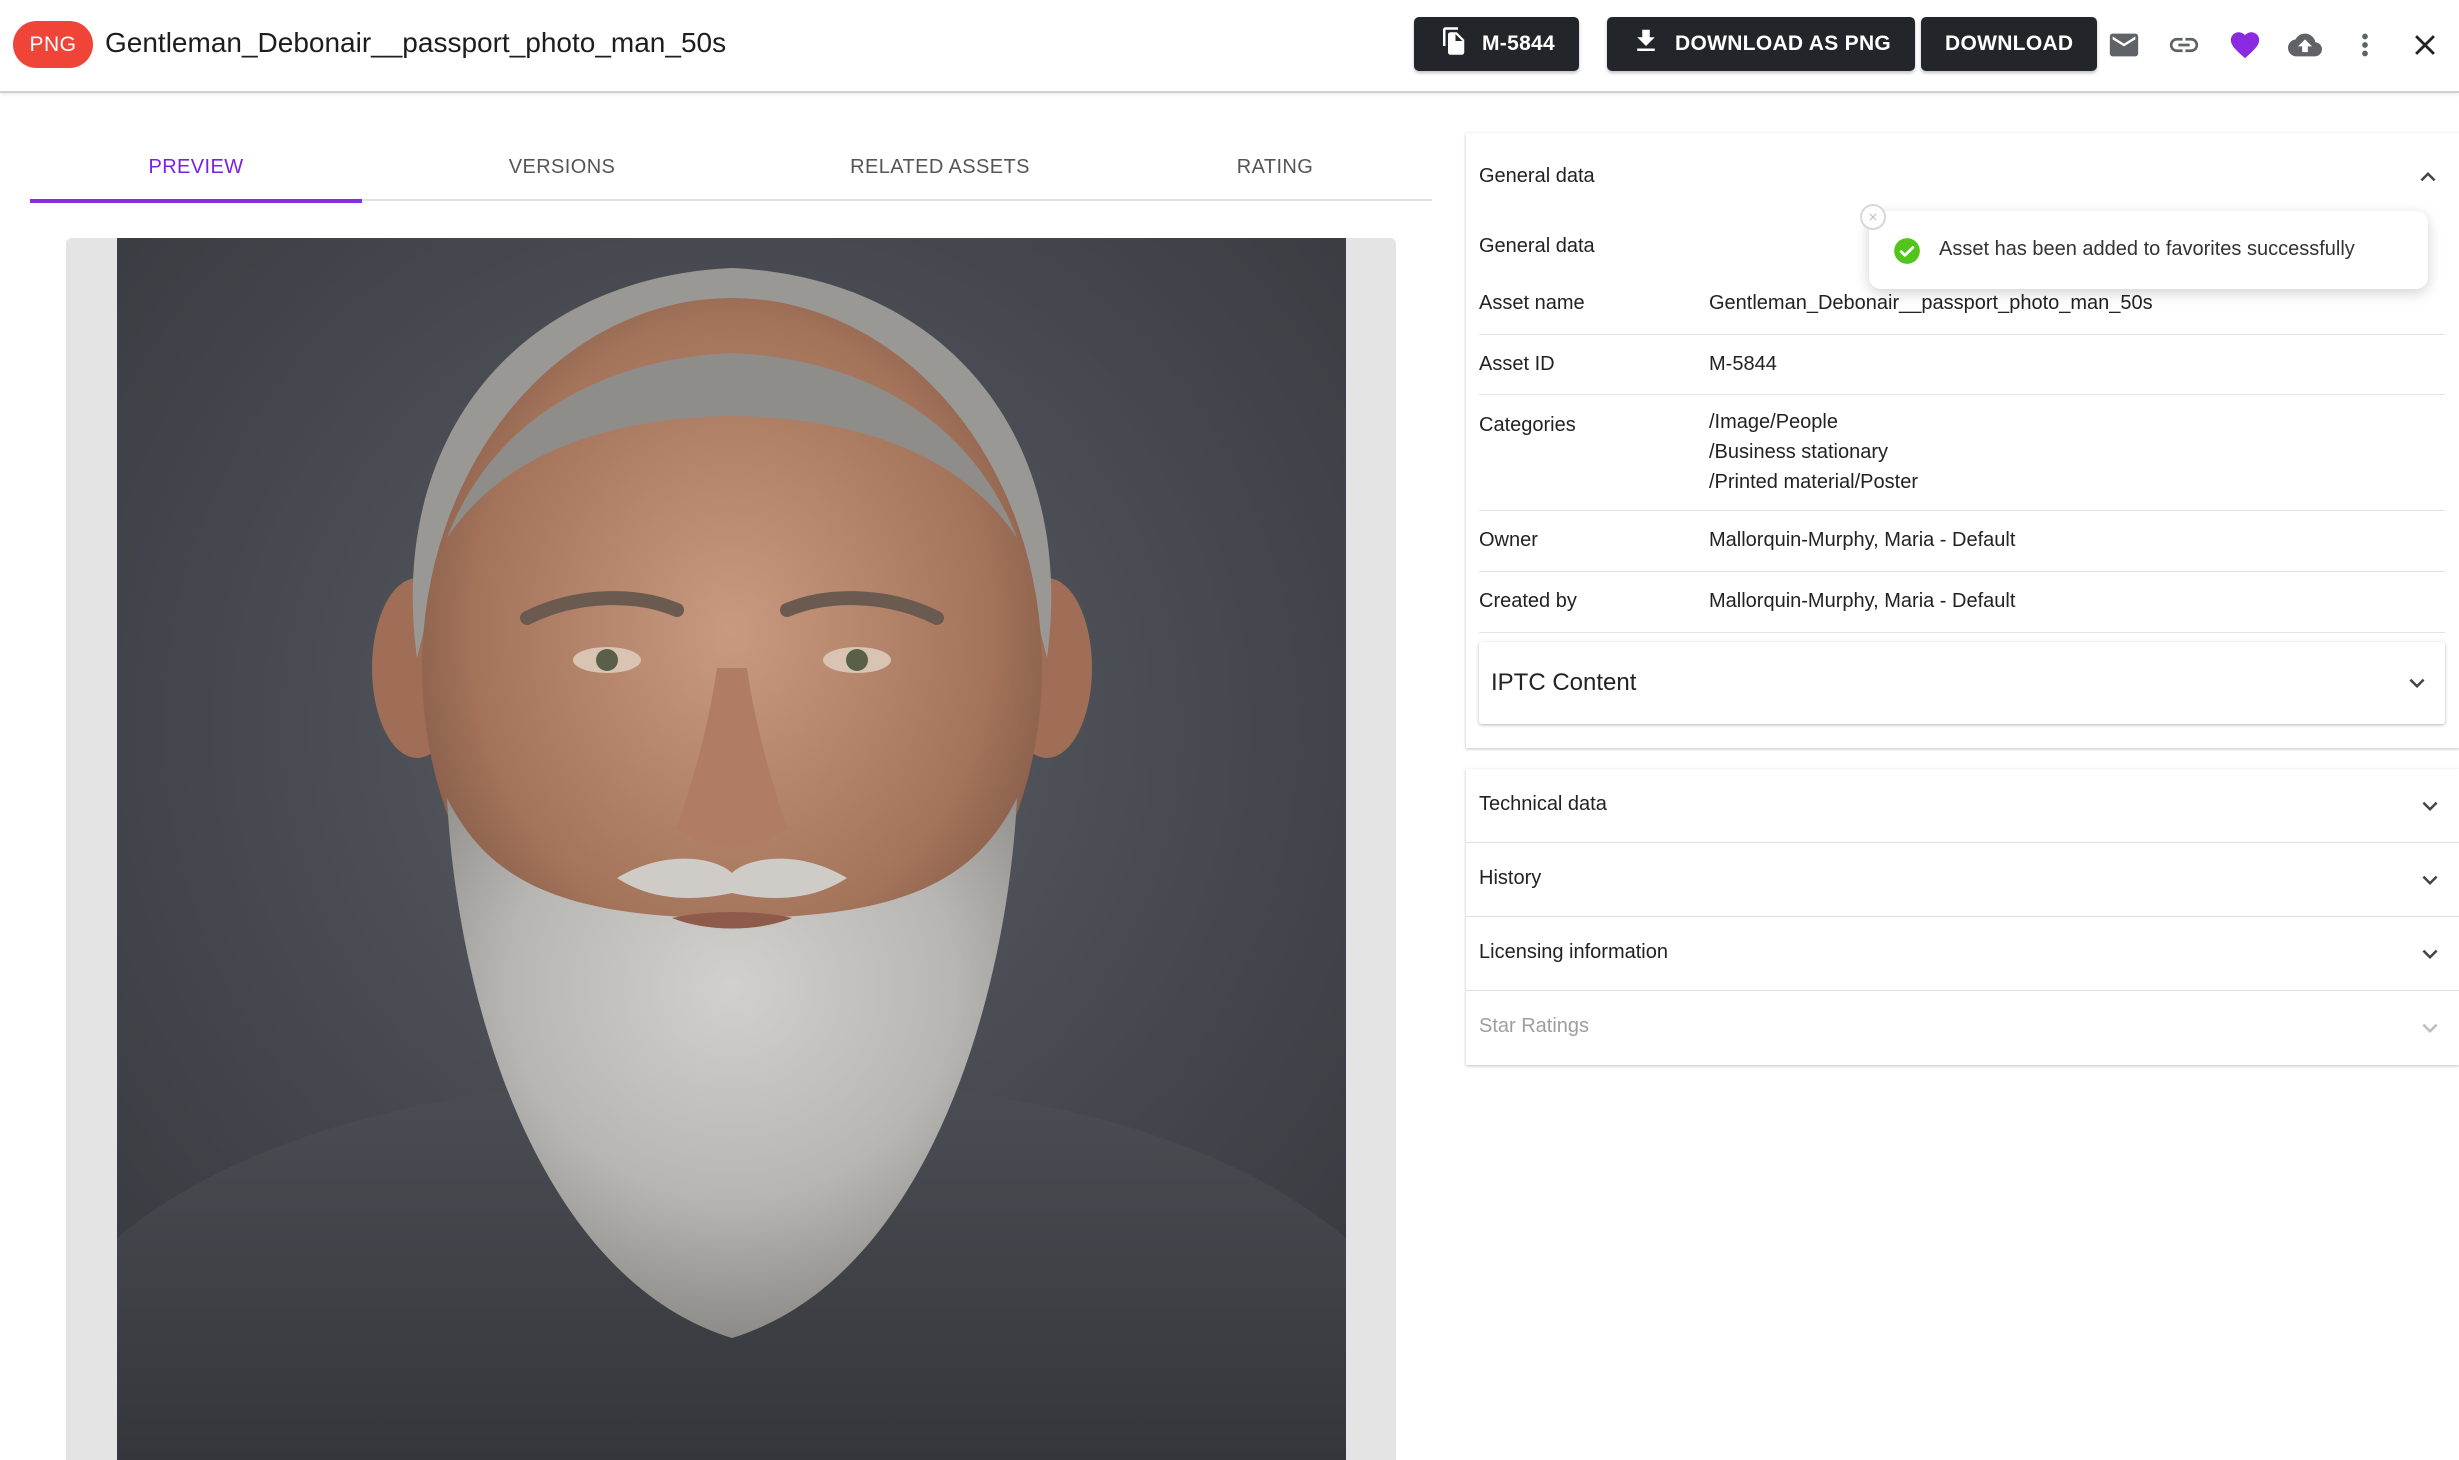  What do you see at coordinates (1527, 425) in the screenshot?
I see `categories-label: Categories` at bounding box center [1527, 425].